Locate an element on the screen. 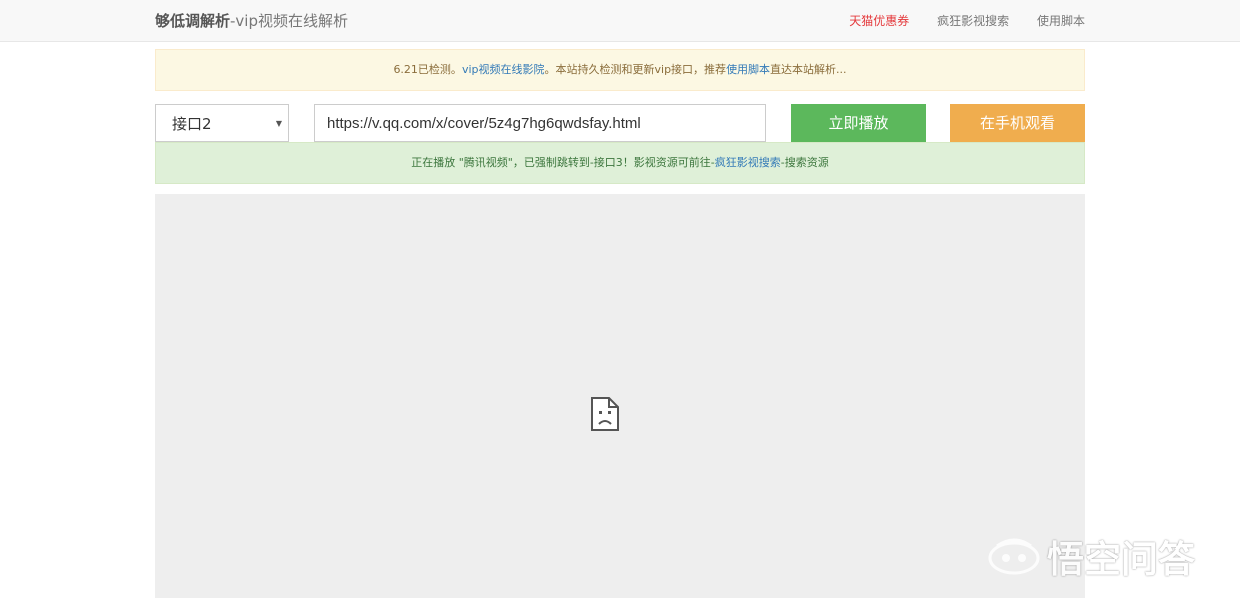 This screenshot has height=598, width=1240. notice-middle: 。本站持久检测和更新vip接口，推荐 is located at coordinates (635, 69).